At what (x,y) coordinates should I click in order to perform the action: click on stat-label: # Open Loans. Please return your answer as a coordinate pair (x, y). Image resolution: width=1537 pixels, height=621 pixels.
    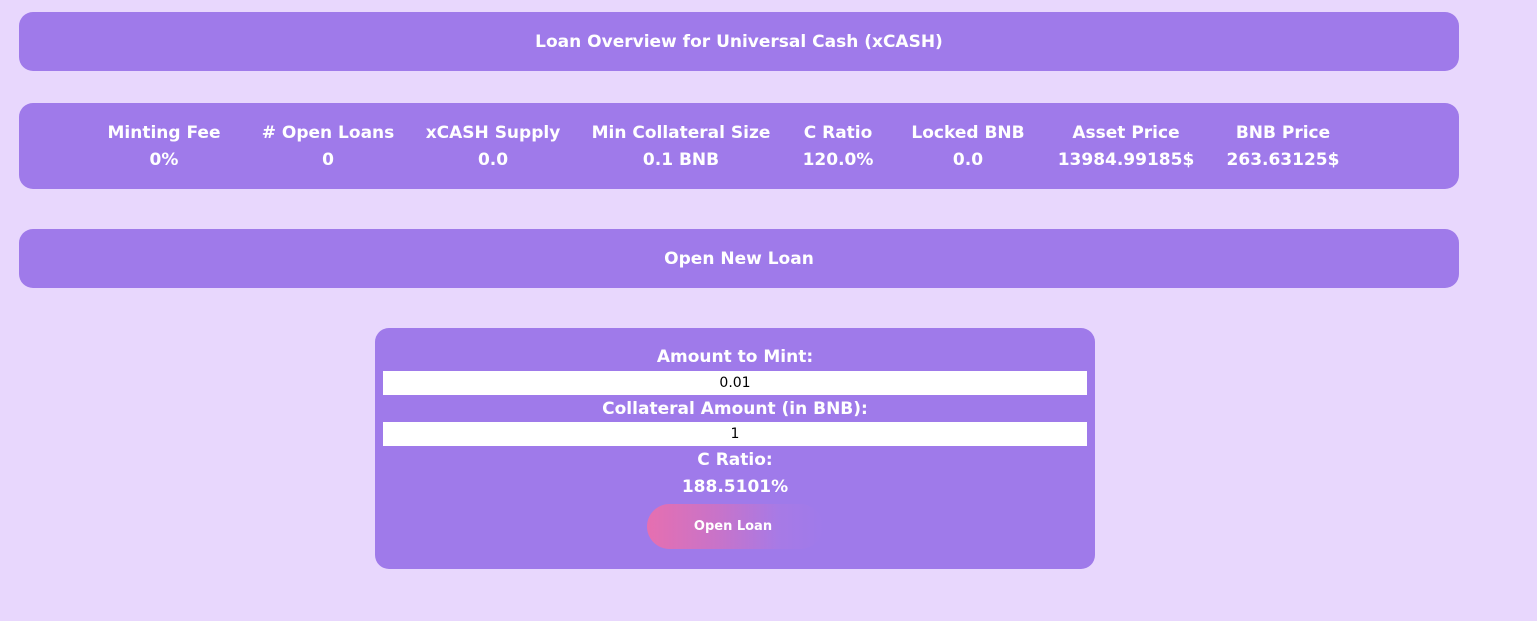
    Looking at the image, I should click on (328, 133).